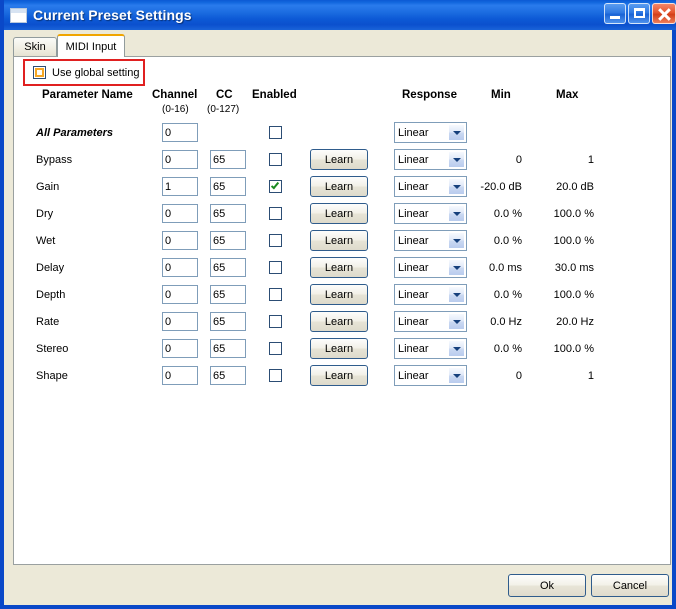 The height and width of the screenshot is (609, 676). I want to click on min-value: -20.0 dB, so click(501, 186).